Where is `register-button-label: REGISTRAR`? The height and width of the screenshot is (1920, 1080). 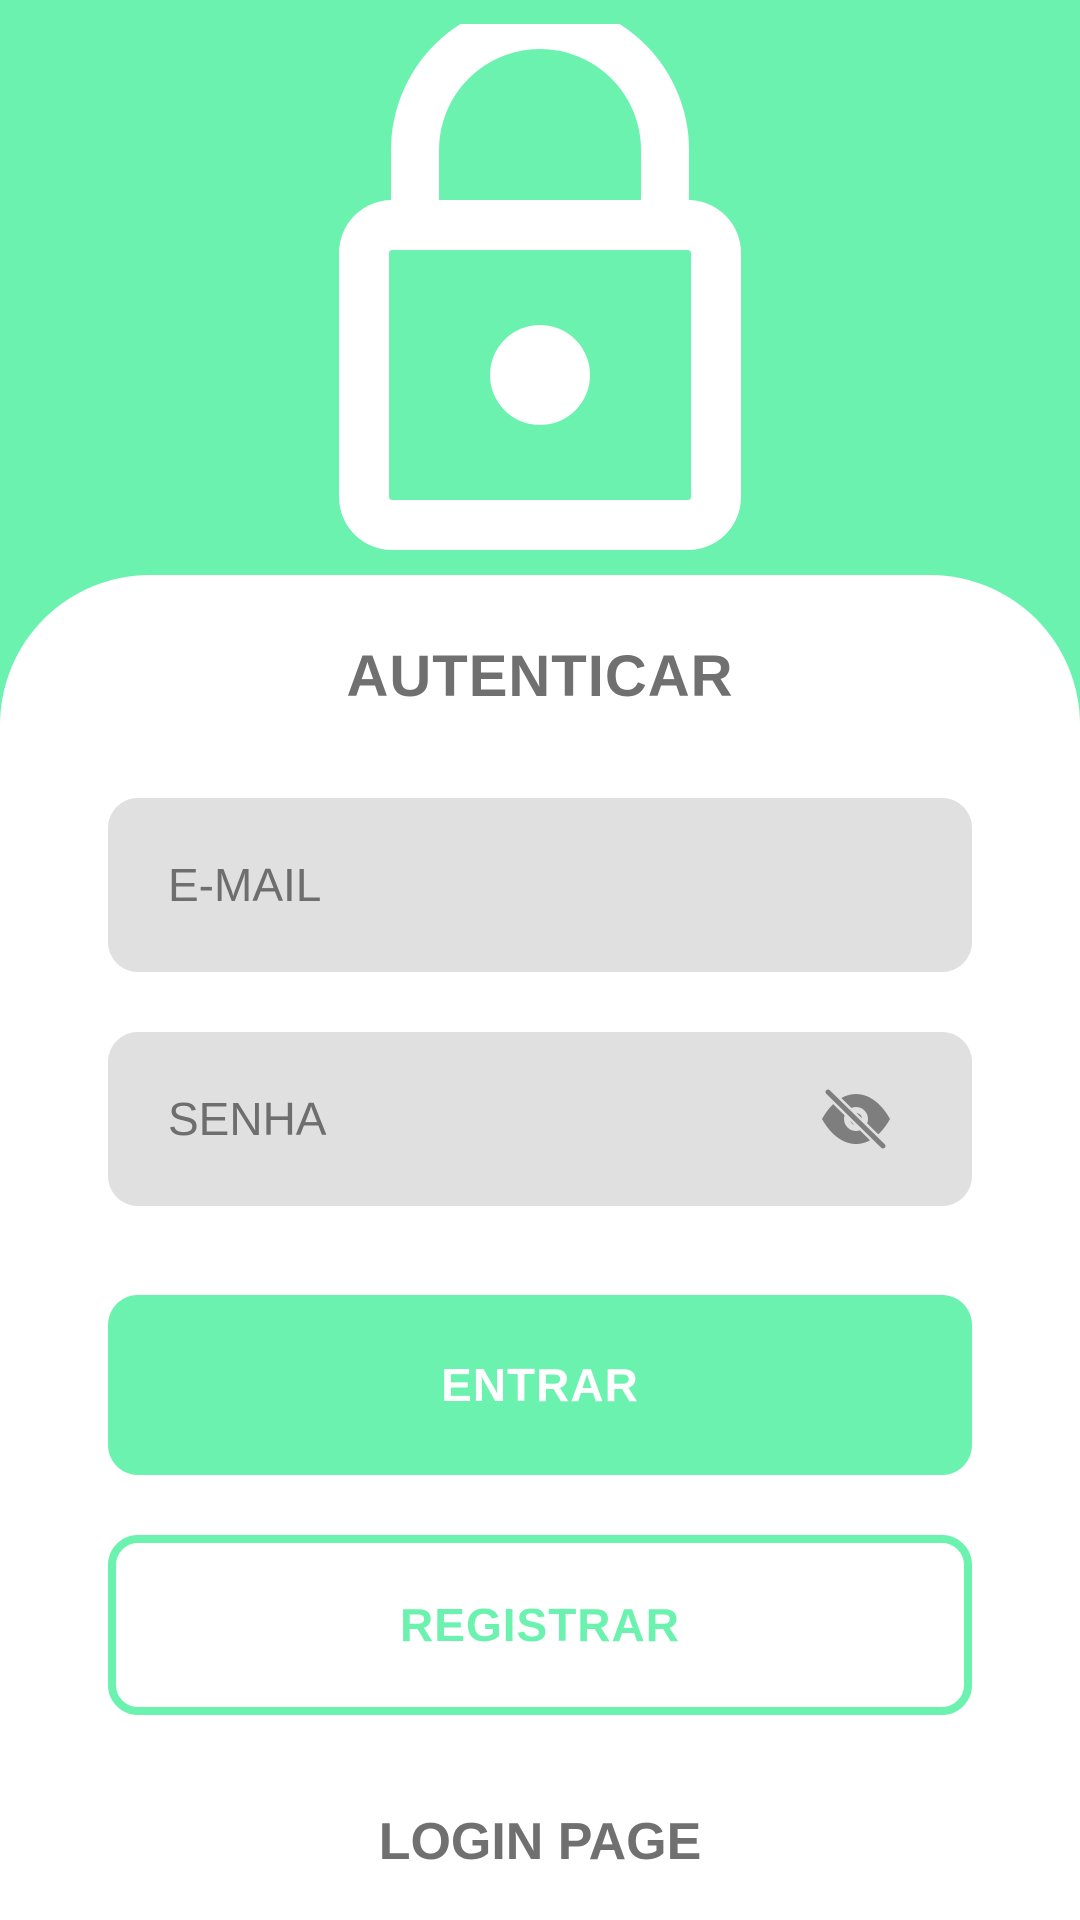 register-button-label: REGISTRAR is located at coordinates (540, 1625).